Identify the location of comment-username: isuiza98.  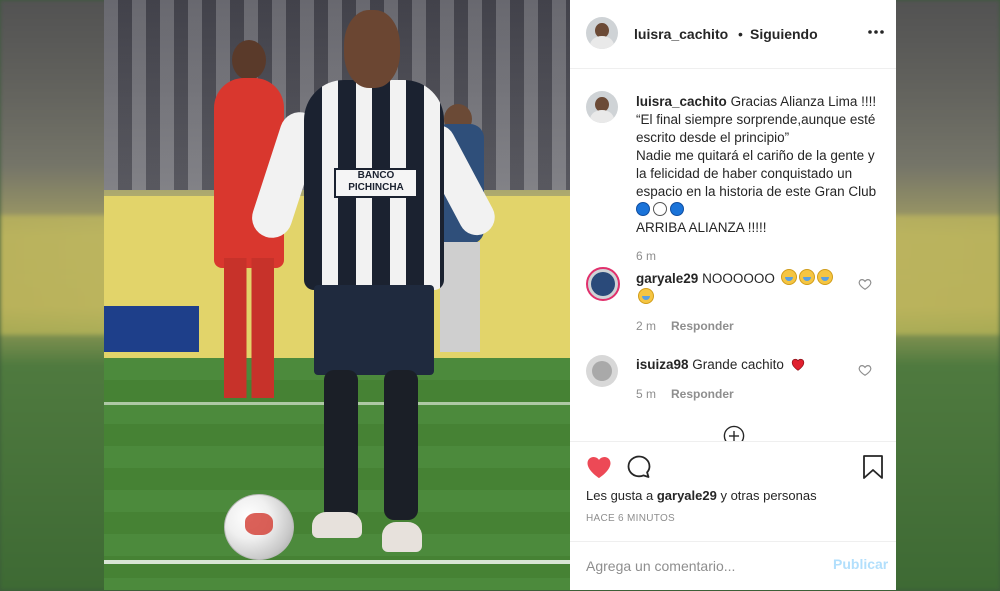
(662, 364).